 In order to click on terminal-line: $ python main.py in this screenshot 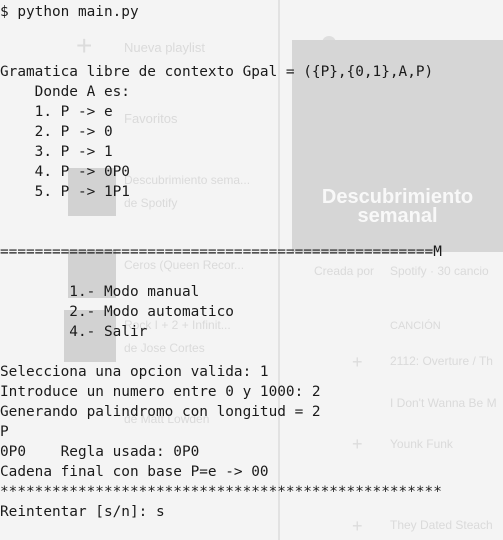, I will do `click(69, 12)`.